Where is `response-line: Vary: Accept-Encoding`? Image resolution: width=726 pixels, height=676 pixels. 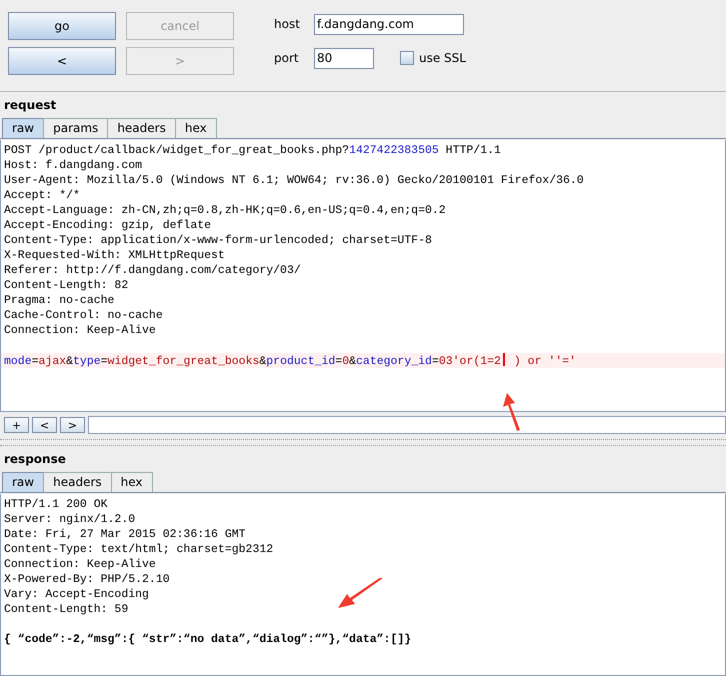 response-line: Vary: Accept-Encoding is located at coordinates (76, 594).